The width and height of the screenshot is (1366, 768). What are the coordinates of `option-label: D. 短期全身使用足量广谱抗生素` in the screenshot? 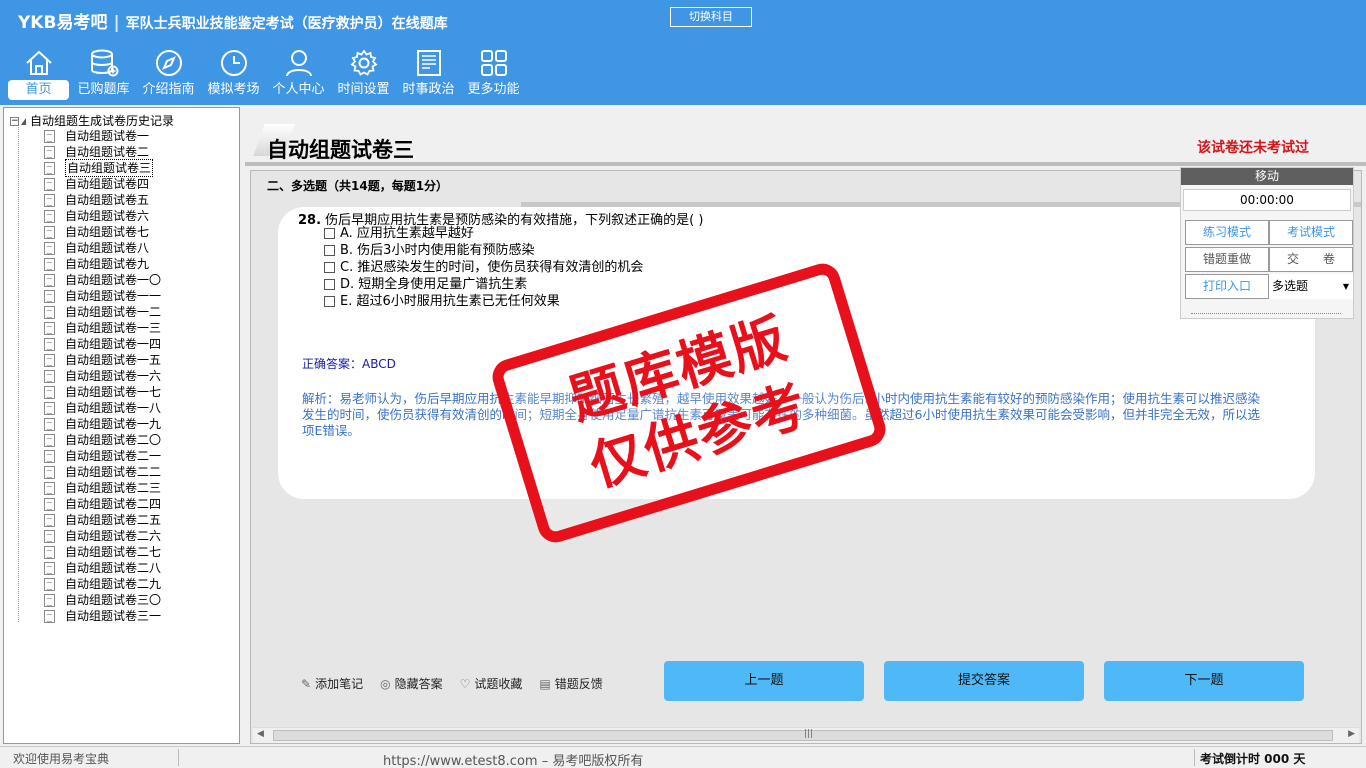 It's located at (434, 284).